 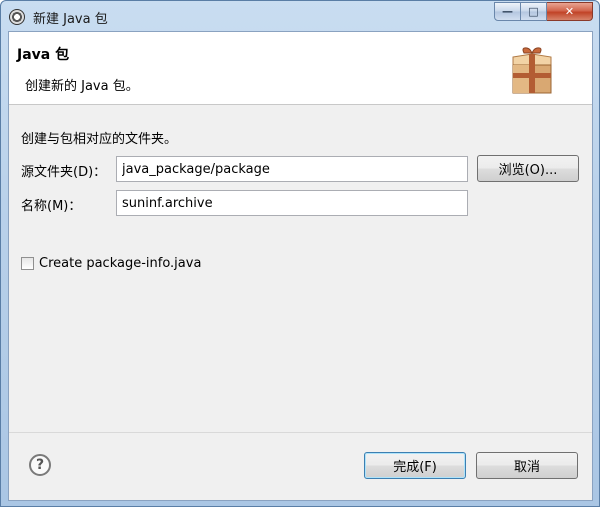 I want to click on maximize-button: □, so click(x=534, y=11).